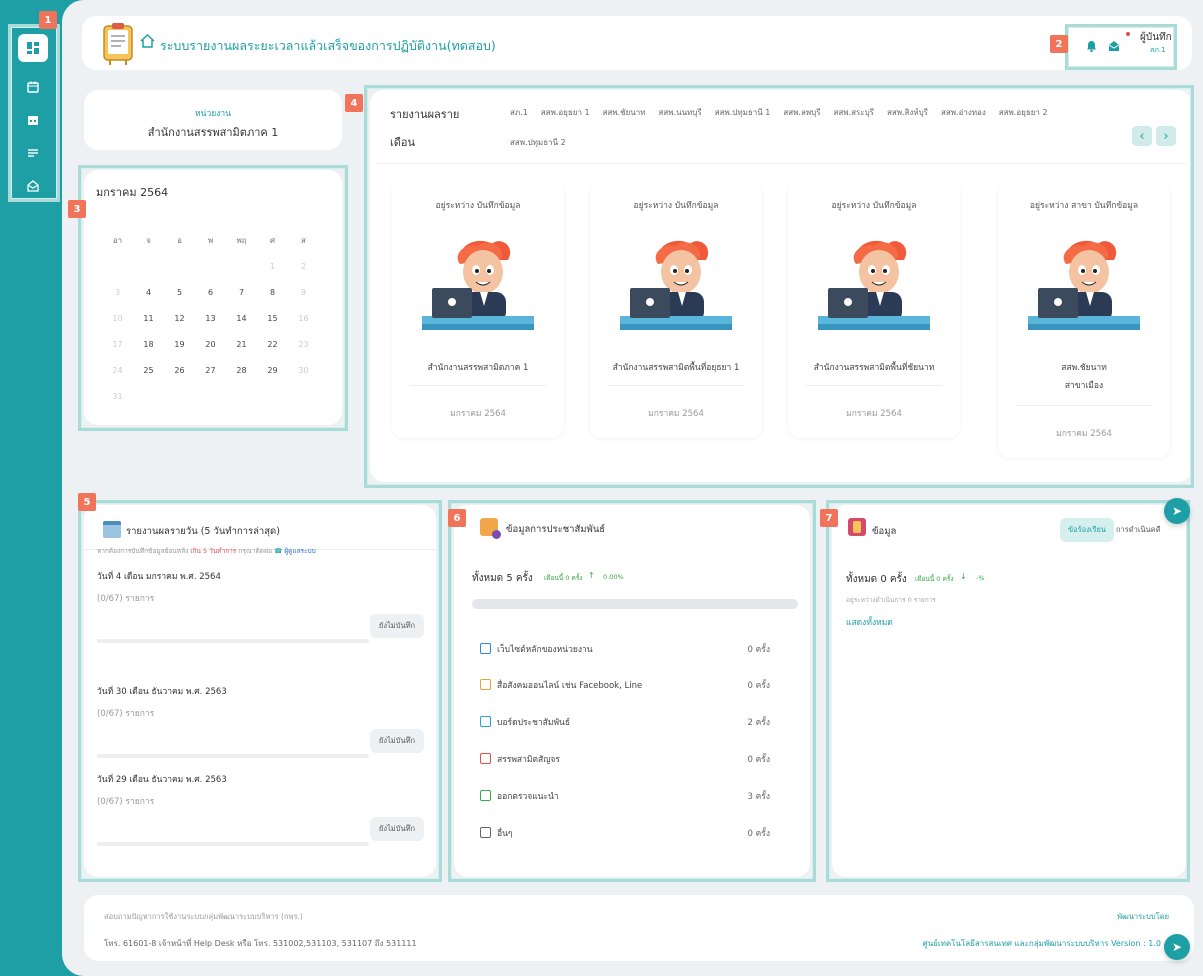 The width and height of the screenshot is (1203, 976). What do you see at coordinates (1059, 44) in the screenshot?
I see `badge-2: 2` at bounding box center [1059, 44].